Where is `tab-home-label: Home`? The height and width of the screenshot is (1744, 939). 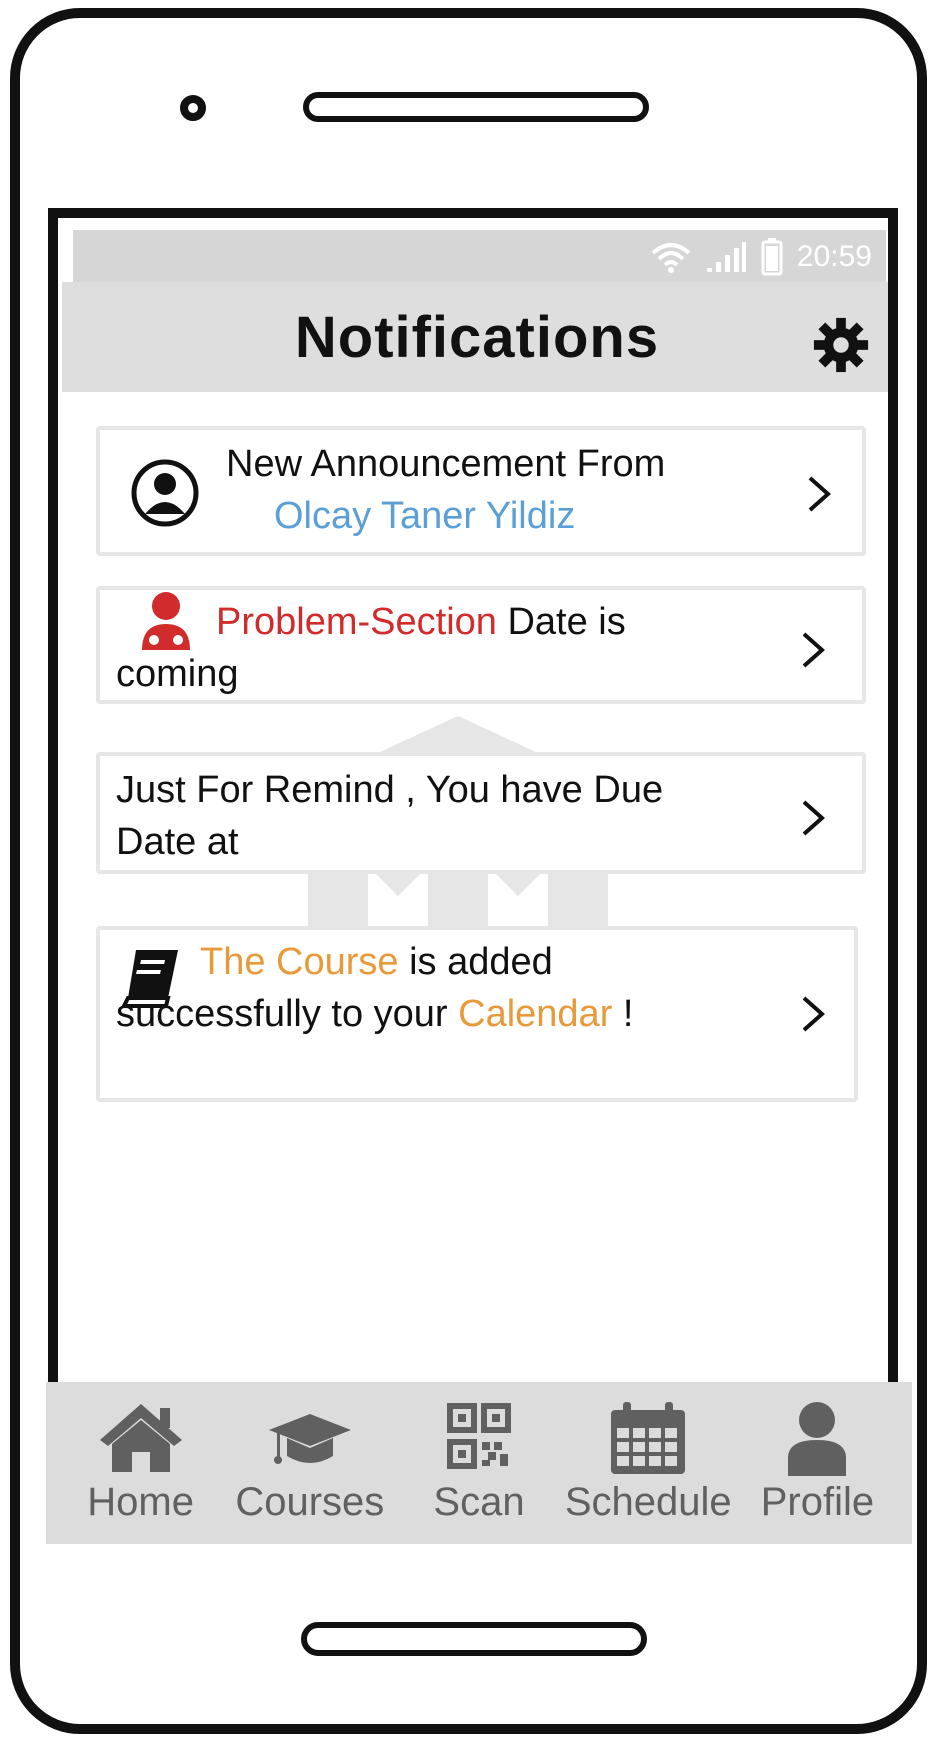
tab-home-label: Home is located at coordinates (140, 1502).